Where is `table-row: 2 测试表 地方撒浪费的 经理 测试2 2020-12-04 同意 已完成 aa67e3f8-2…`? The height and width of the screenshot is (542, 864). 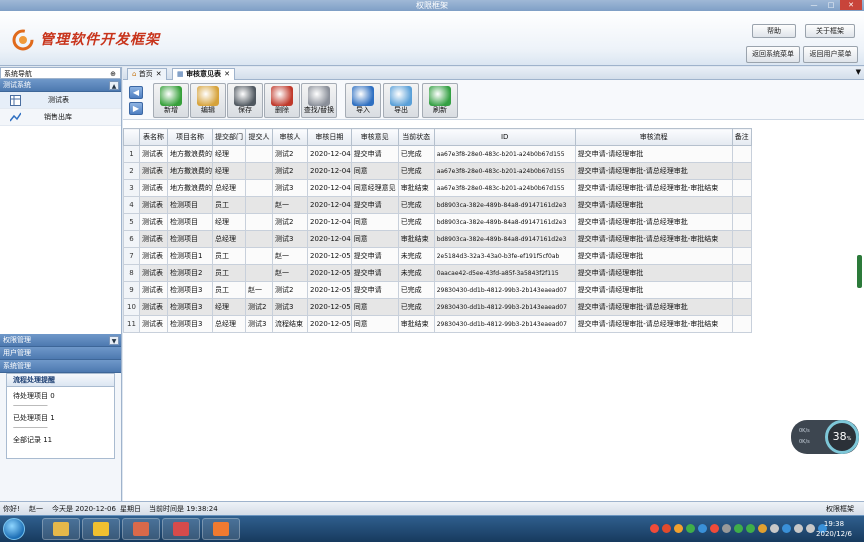
table-row: 2 测试表 地方撒浪费的 经理 测试2 2020-12-04 同意 已完成 aa67e3f8-2… is located at coordinates (437, 171).